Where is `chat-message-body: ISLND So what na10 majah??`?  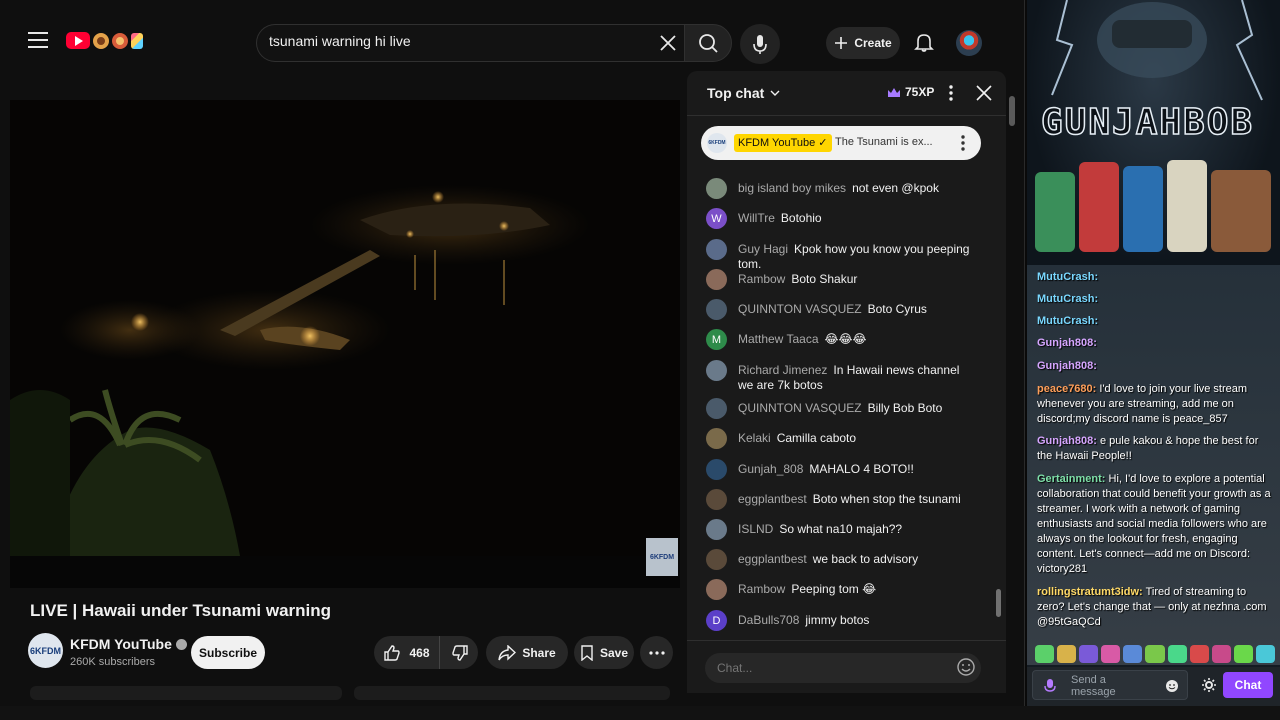
chat-message-body: ISLND So what na10 majah?? is located at coordinates (858, 529).